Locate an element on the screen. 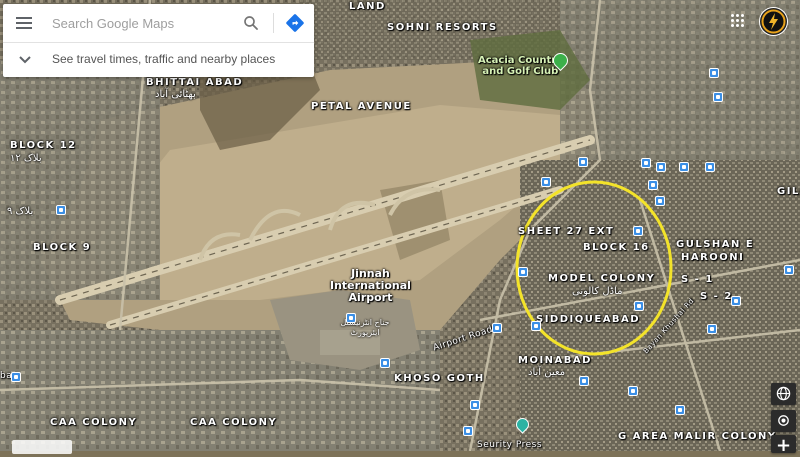  zoom-in-button: + is located at coordinates (783, 445).